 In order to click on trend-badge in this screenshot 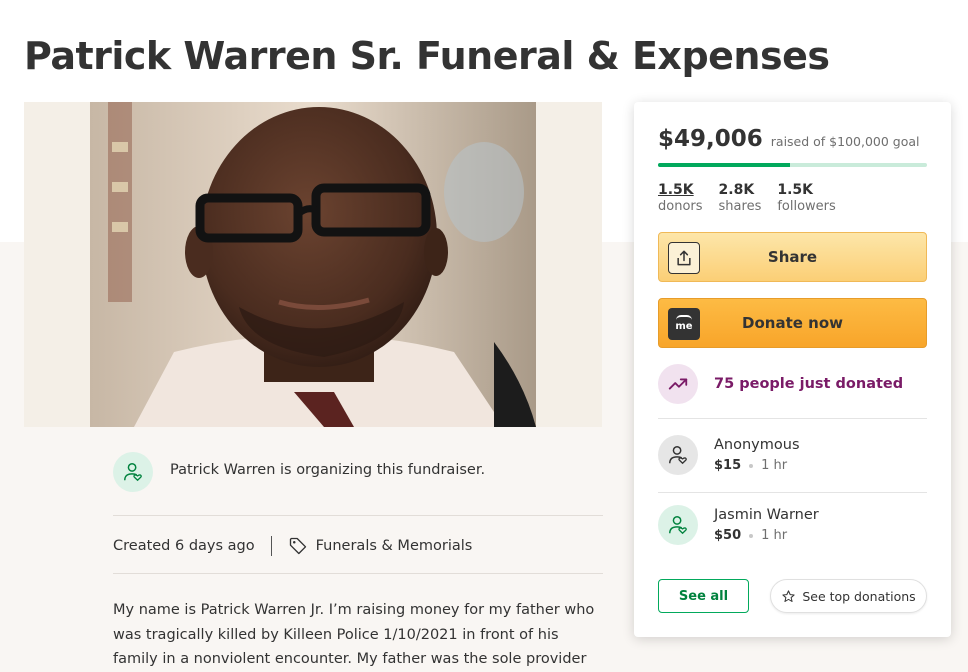, I will do `click(678, 384)`.